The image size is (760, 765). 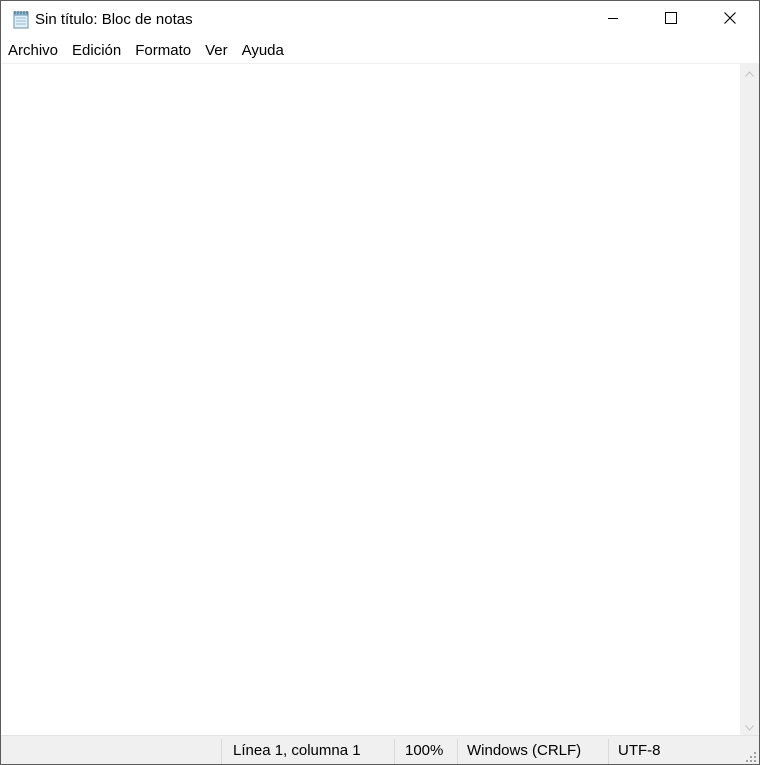 What do you see at coordinates (163, 51) in the screenshot?
I see `menu-formato: Formato` at bounding box center [163, 51].